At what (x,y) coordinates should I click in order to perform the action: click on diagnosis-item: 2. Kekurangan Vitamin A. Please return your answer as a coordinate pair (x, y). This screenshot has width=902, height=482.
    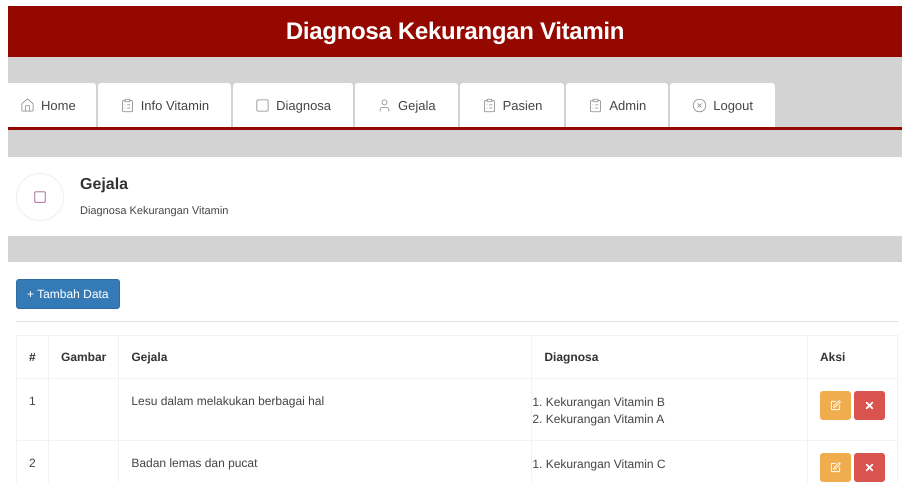
    Looking at the image, I should click on (599, 419).